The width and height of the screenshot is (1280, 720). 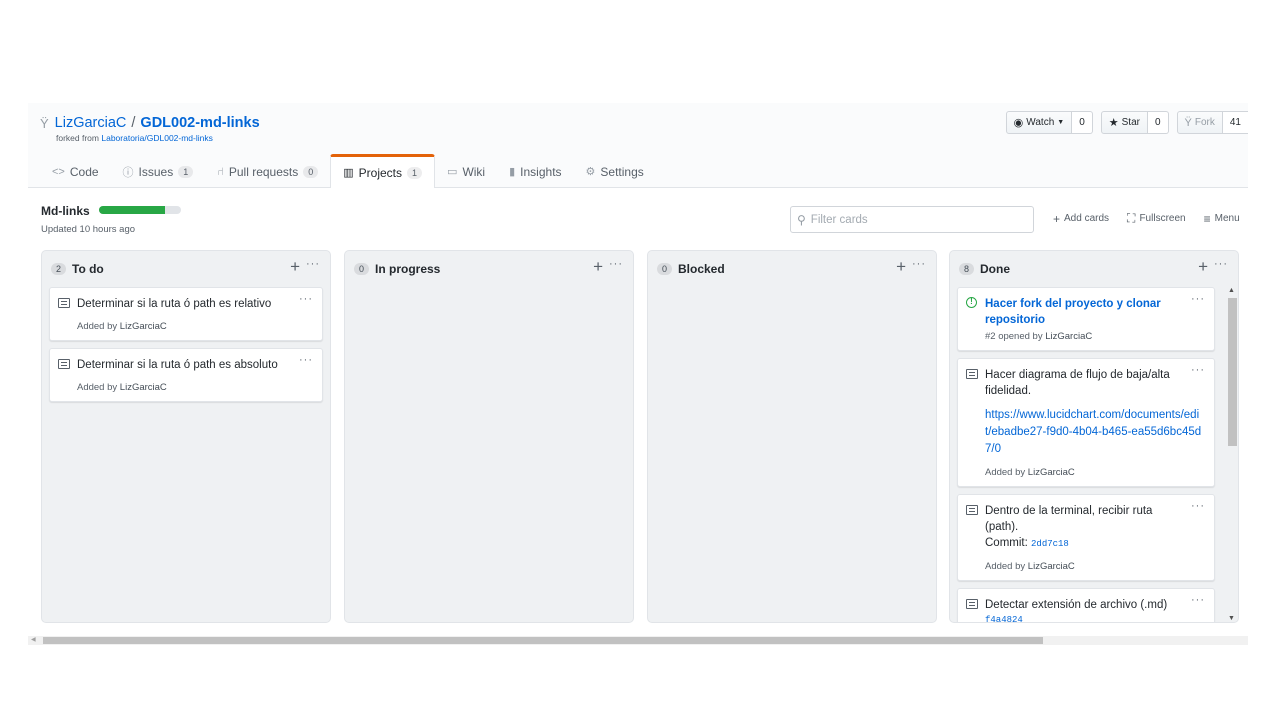 What do you see at coordinates (1039, 122) in the screenshot?
I see `watch-button: ◉ Watch ▼` at bounding box center [1039, 122].